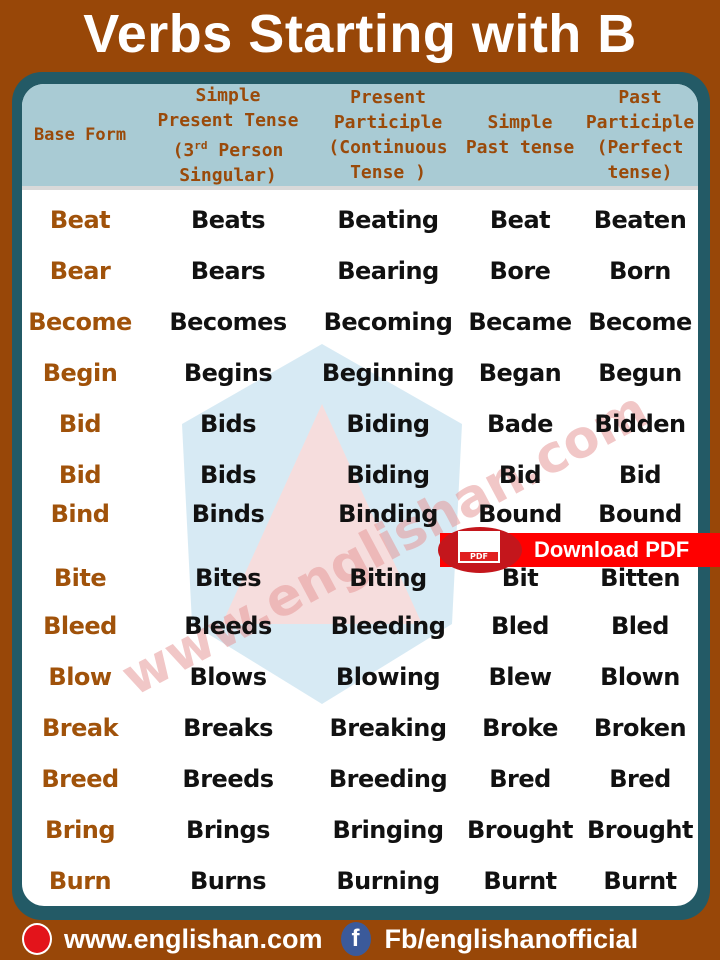 The height and width of the screenshot is (960, 720). I want to click on table-row: Beat Beats Beating Beat Beaten, so click(360, 219).